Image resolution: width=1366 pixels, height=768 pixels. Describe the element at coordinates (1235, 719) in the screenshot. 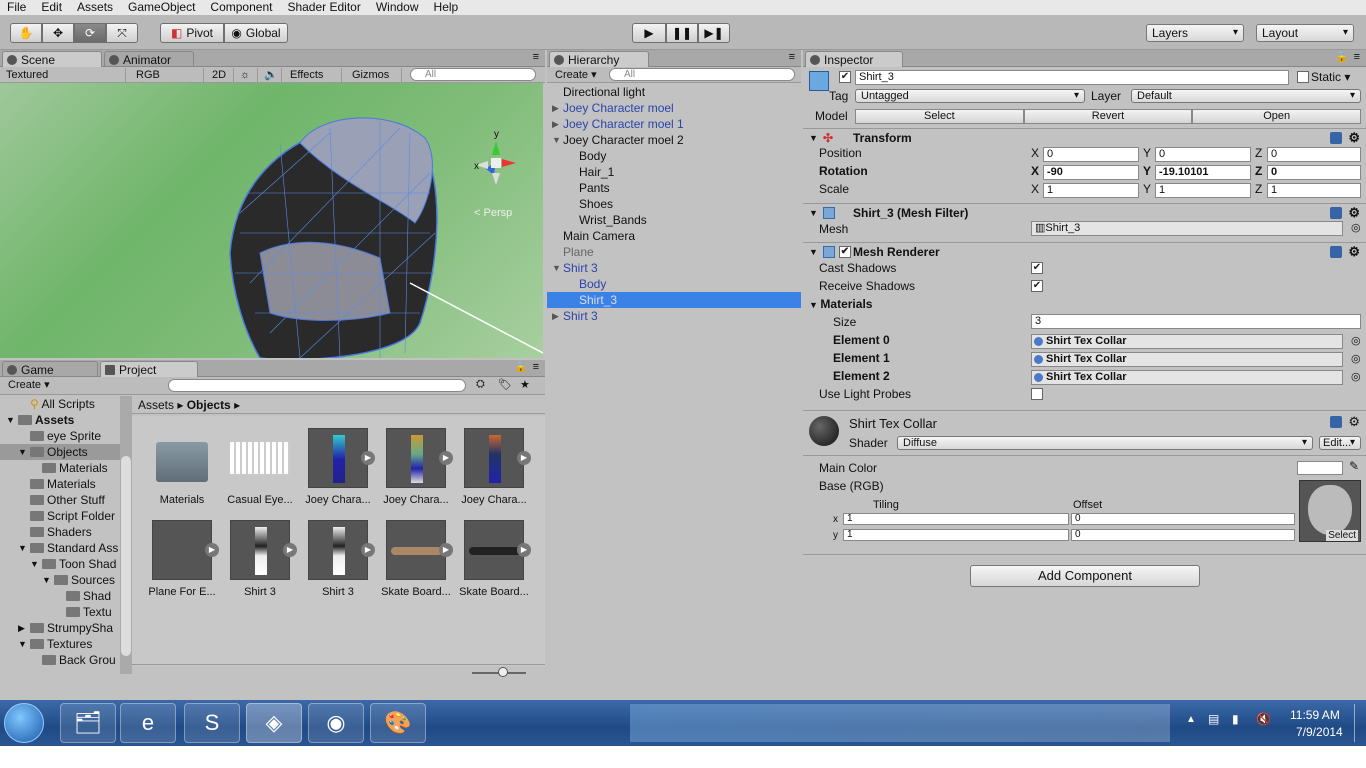

I see `tray-network-icon: ▮` at that location.